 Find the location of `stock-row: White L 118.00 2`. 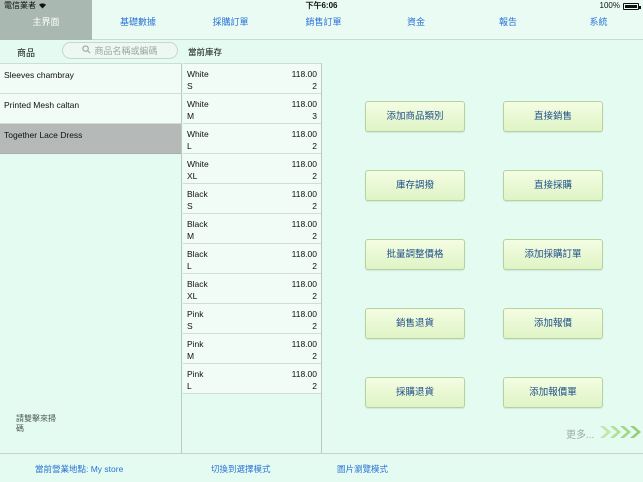

stock-row: White L 118.00 2 is located at coordinates (252, 139).